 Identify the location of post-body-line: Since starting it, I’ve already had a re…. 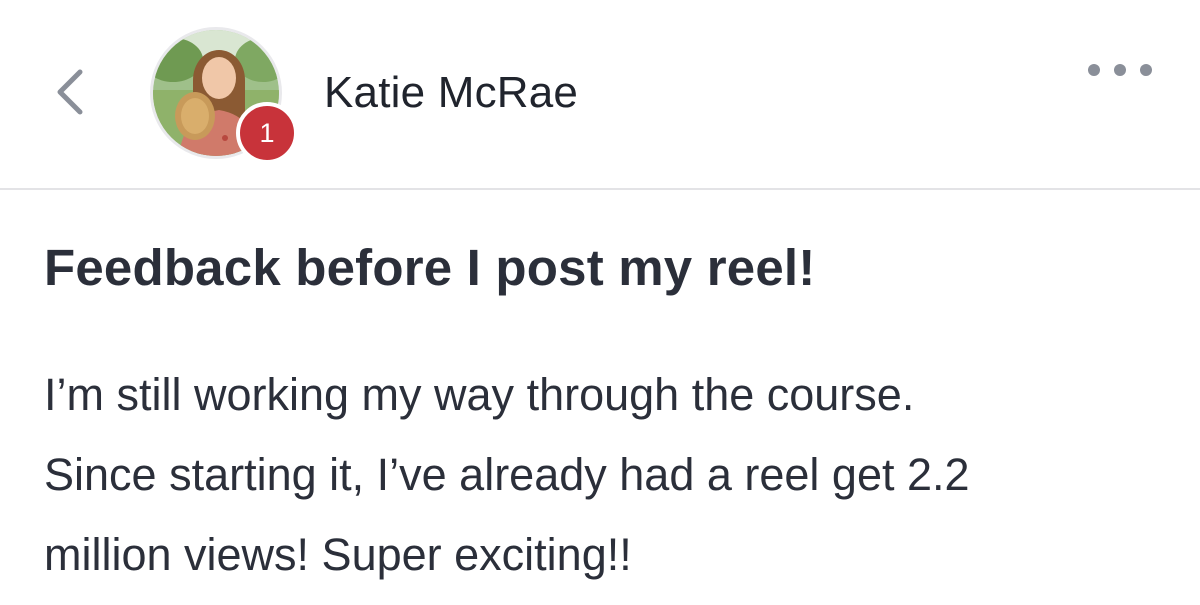
(507, 474).